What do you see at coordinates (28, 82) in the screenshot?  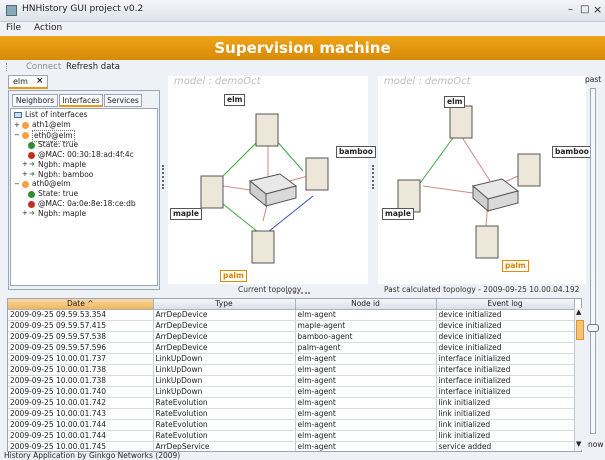 I see `tab-elm: elm ×` at bounding box center [28, 82].